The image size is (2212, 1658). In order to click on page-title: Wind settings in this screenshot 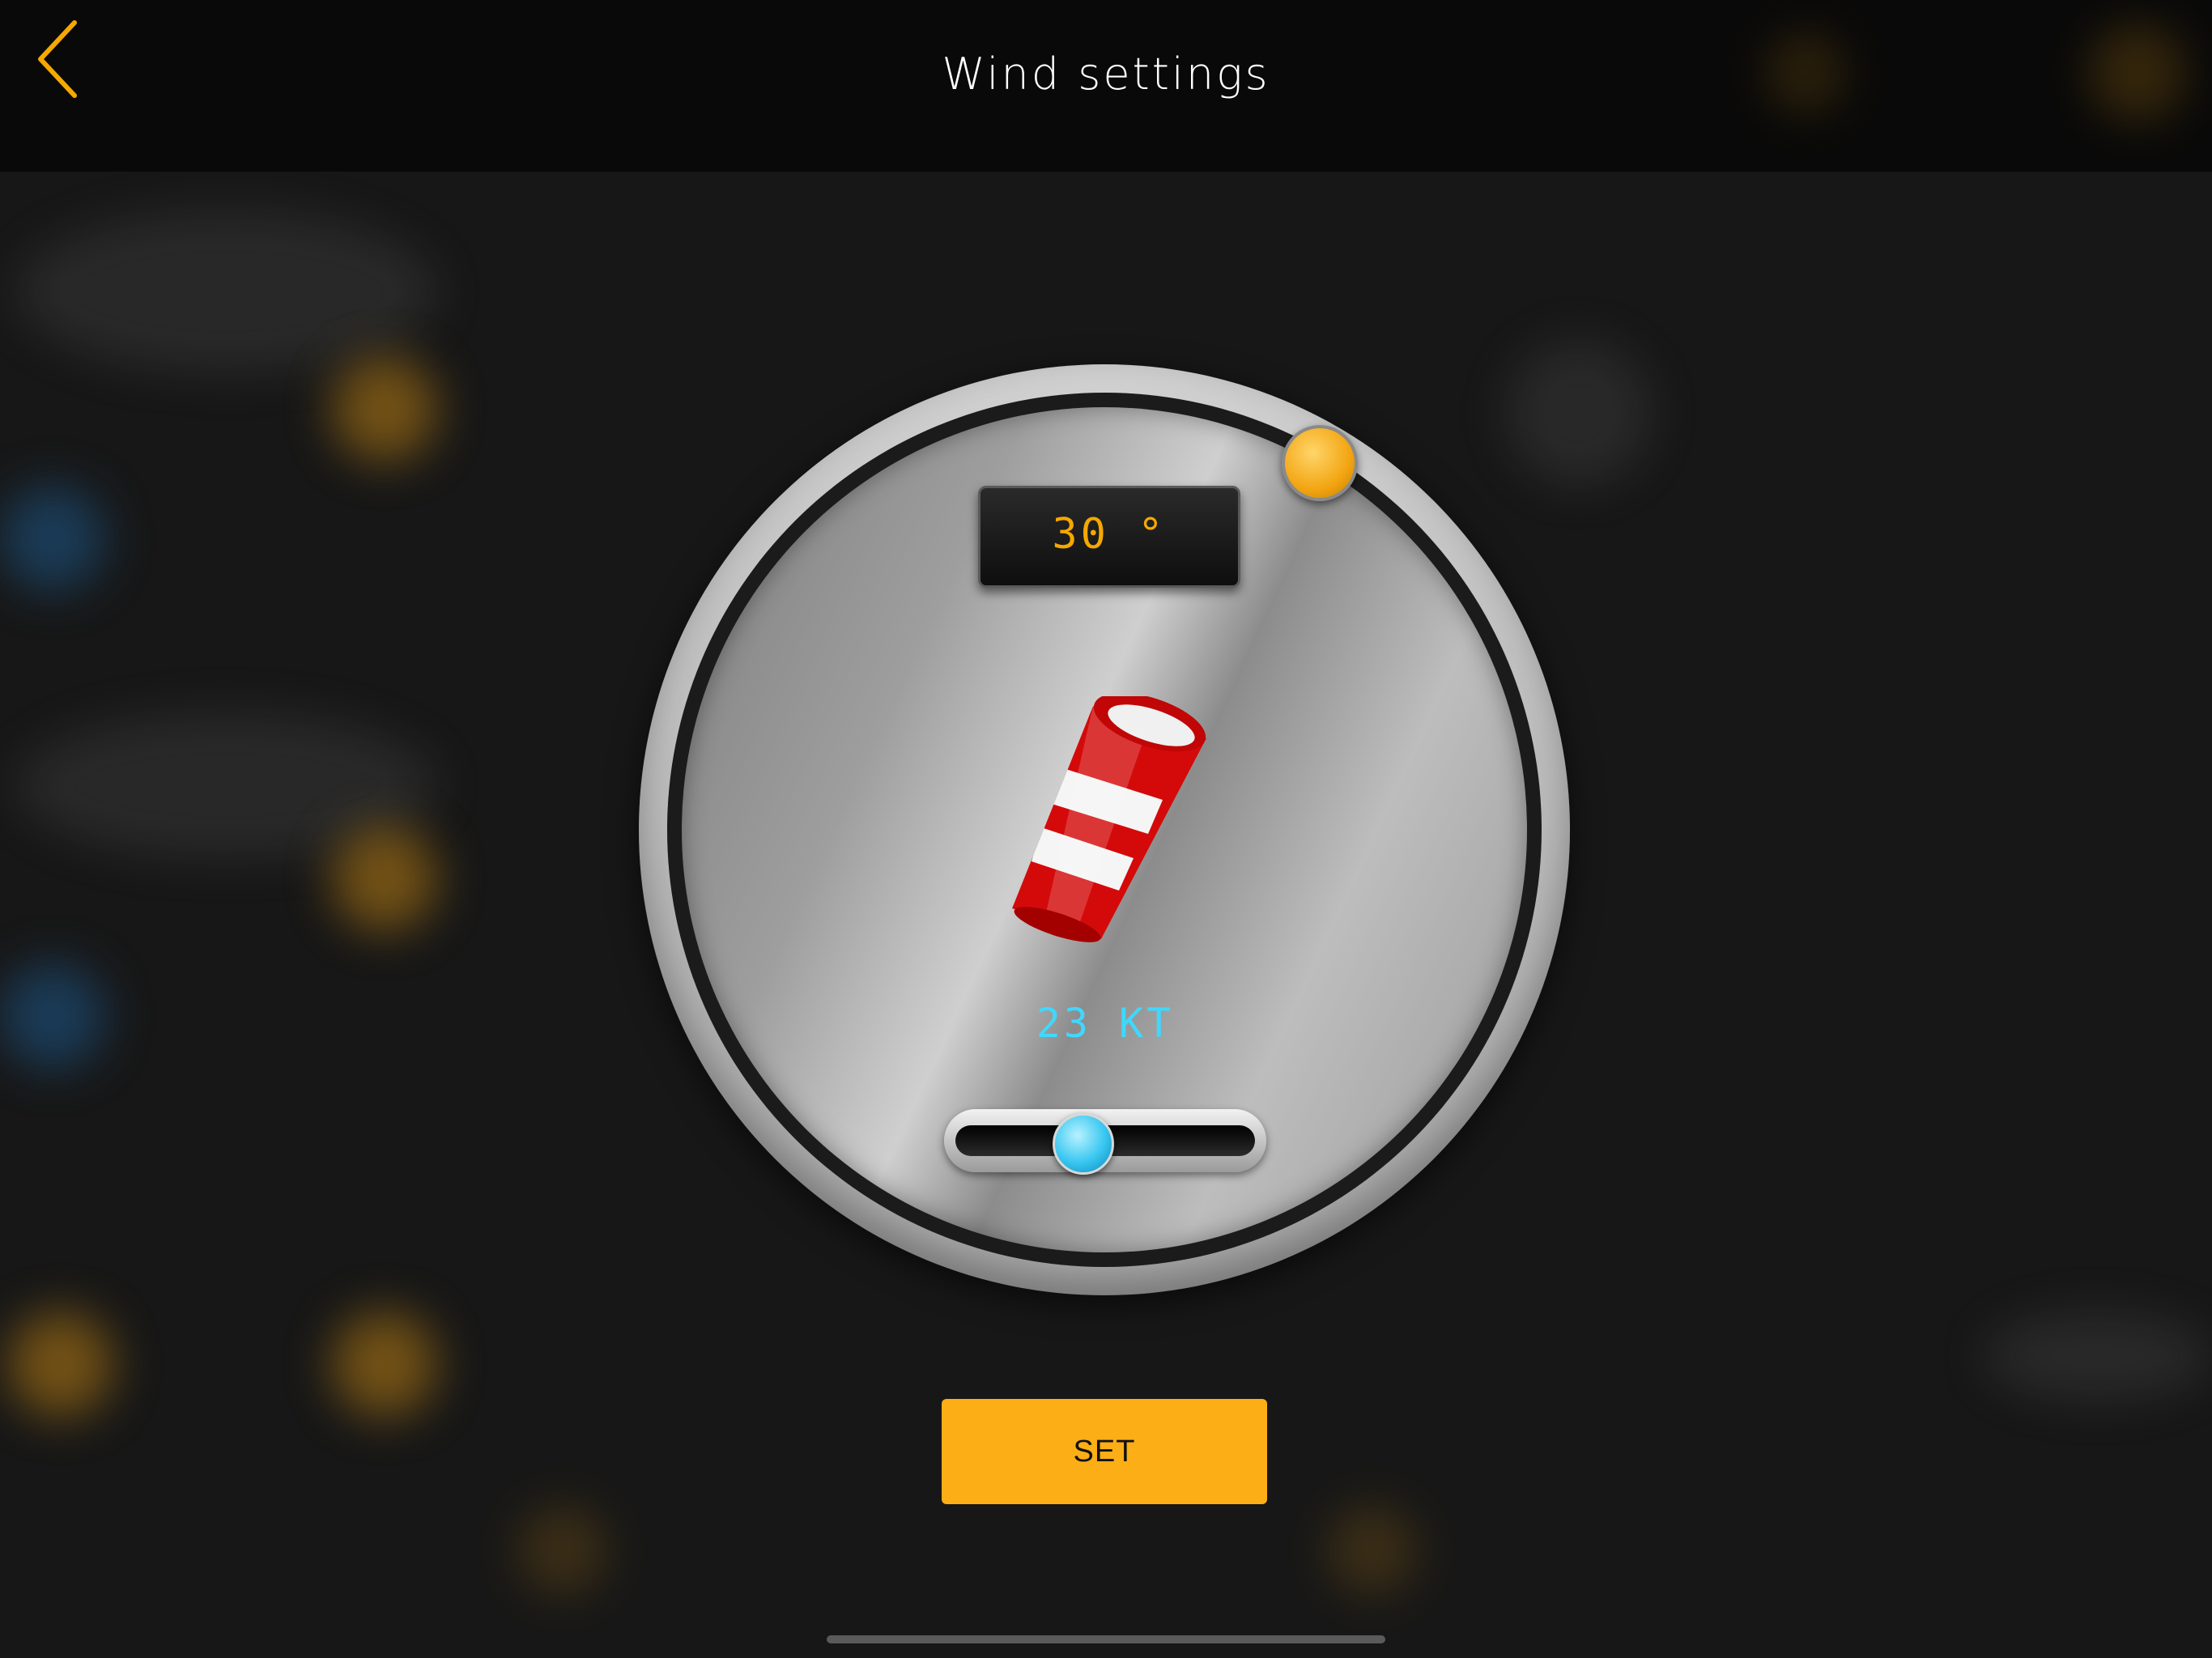, I will do `click(1106, 74)`.